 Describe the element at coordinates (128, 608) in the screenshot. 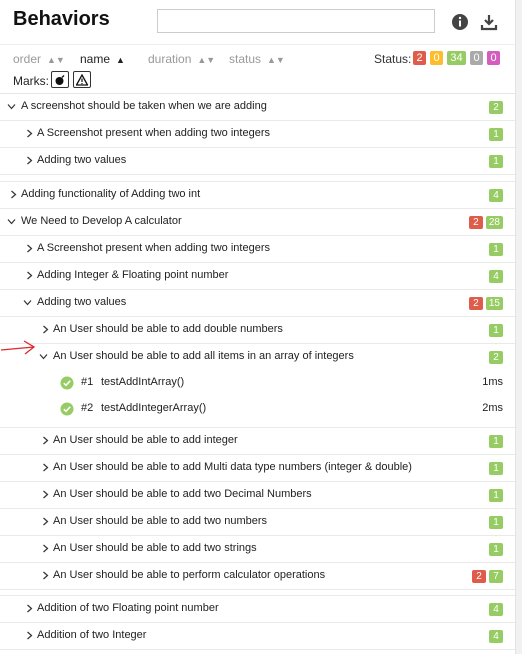

I see `tree-node-label: Addition of two Floating point number` at that location.